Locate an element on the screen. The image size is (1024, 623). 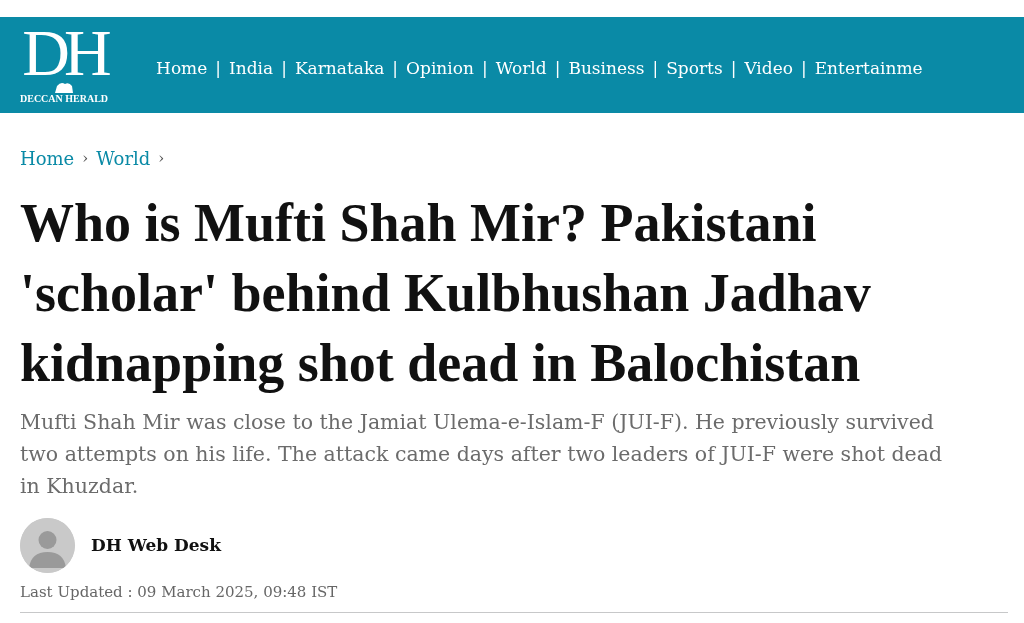
nav-link: Business is located at coordinates (606, 69).